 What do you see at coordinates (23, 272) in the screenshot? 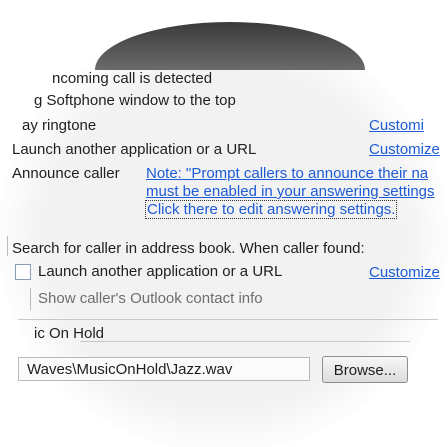
I see `launch-application-checkbox` at bounding box center [23, 272].